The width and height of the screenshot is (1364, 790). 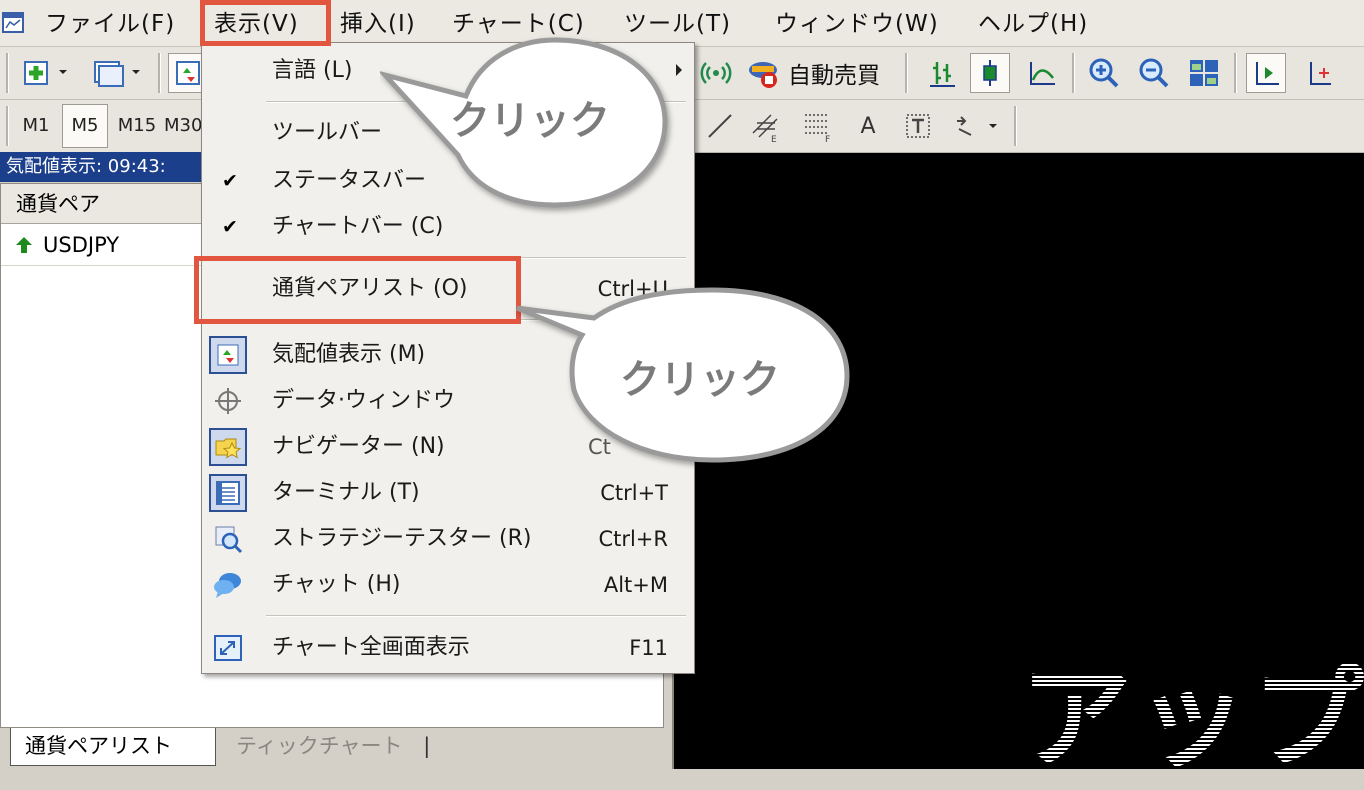 I want to click on fullscreen-icon, so click(x=228, y=648).